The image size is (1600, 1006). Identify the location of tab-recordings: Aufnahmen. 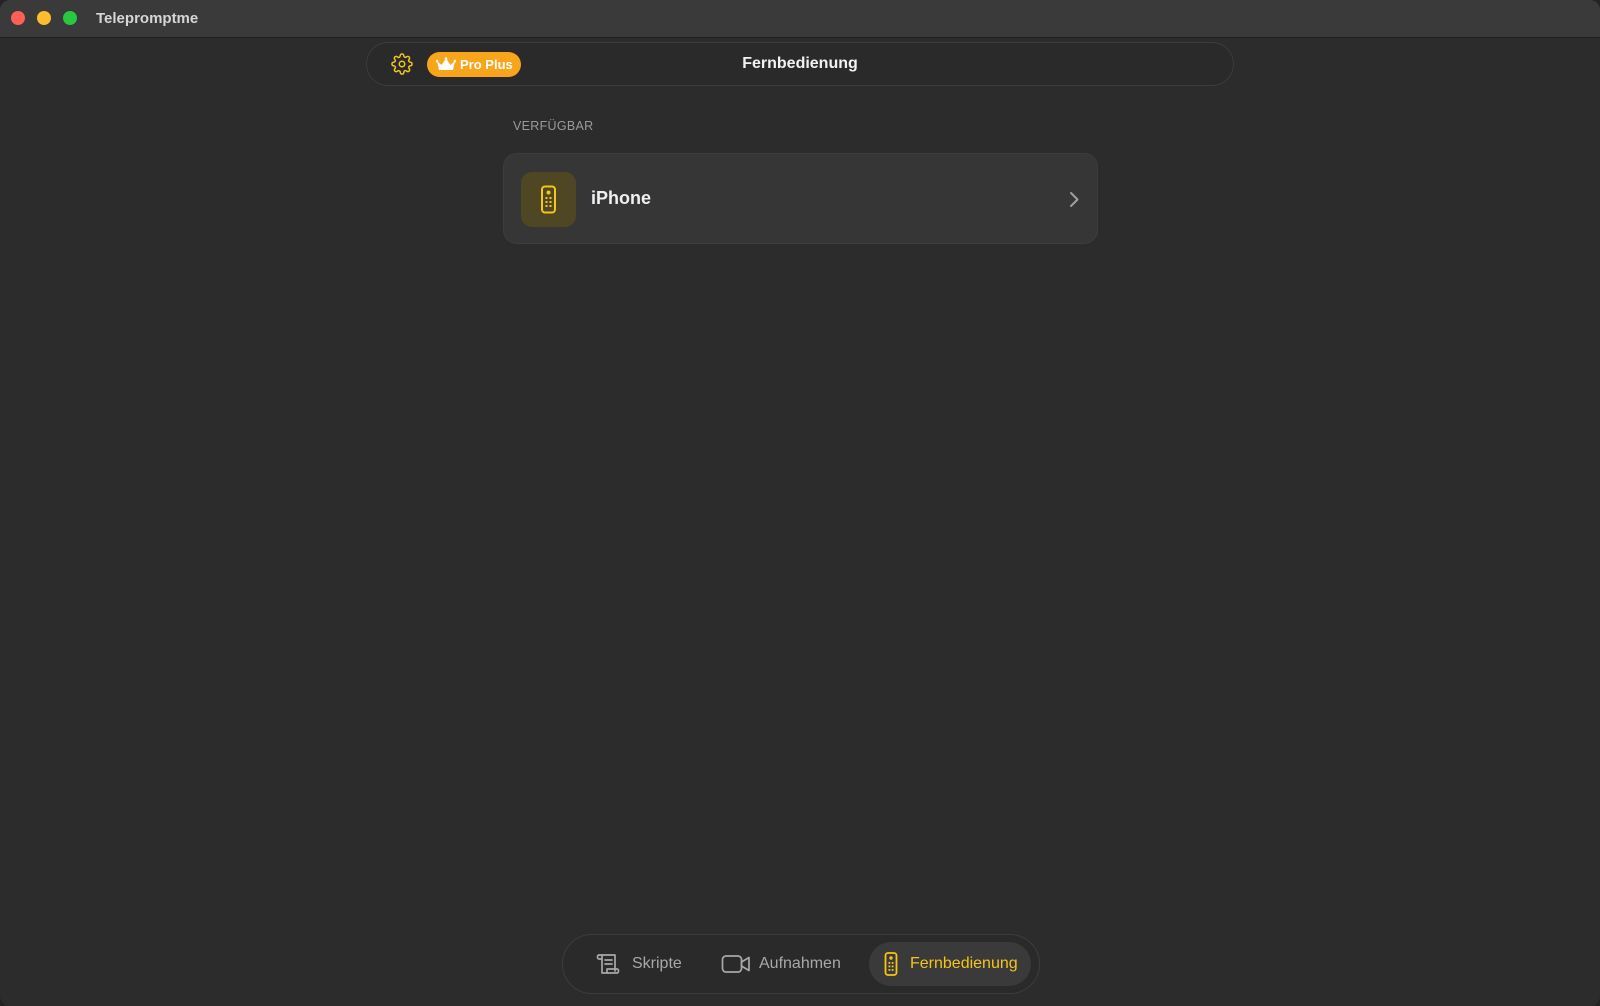
(781, 964).